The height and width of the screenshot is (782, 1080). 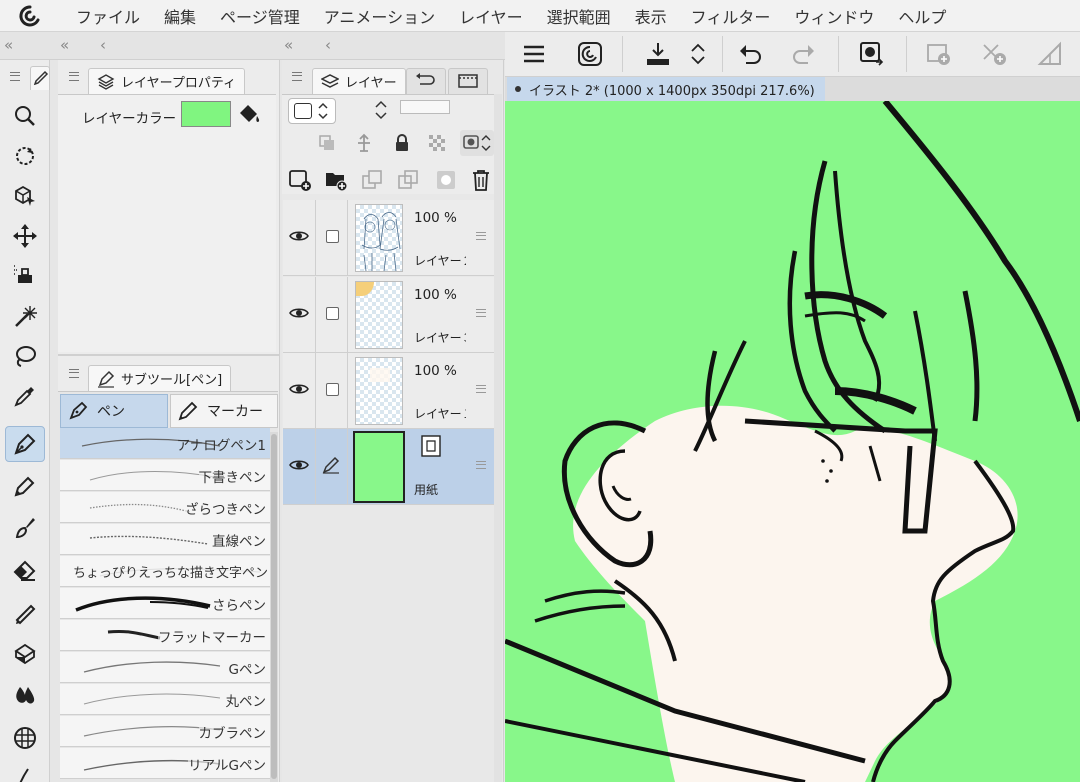 What do you see at coordinates (160, 378) in the screenshot?
I see `tab-subtool: サブツール[ペン]` at bounding box center [160, 378].